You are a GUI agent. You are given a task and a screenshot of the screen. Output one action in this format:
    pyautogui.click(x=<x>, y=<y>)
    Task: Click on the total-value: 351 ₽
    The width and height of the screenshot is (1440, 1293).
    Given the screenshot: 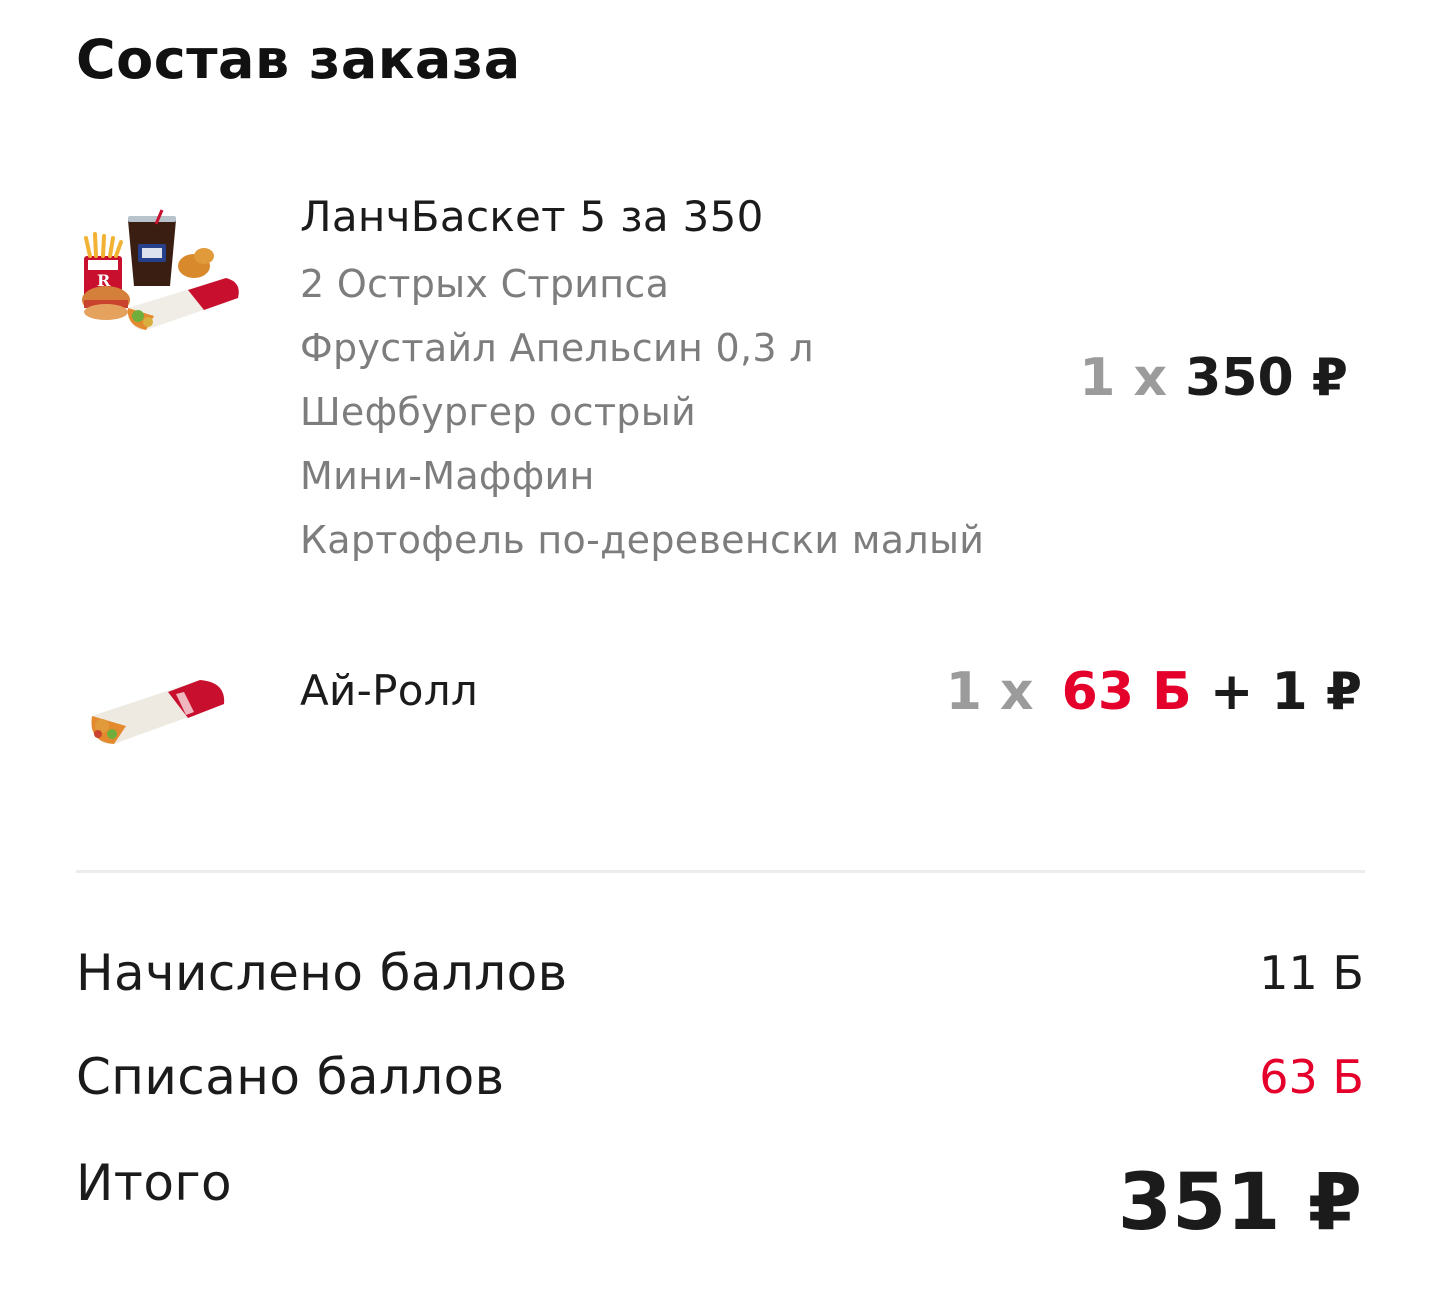 What is the action you would take?
    pyautogui.click(x=1239, y=1203)
    